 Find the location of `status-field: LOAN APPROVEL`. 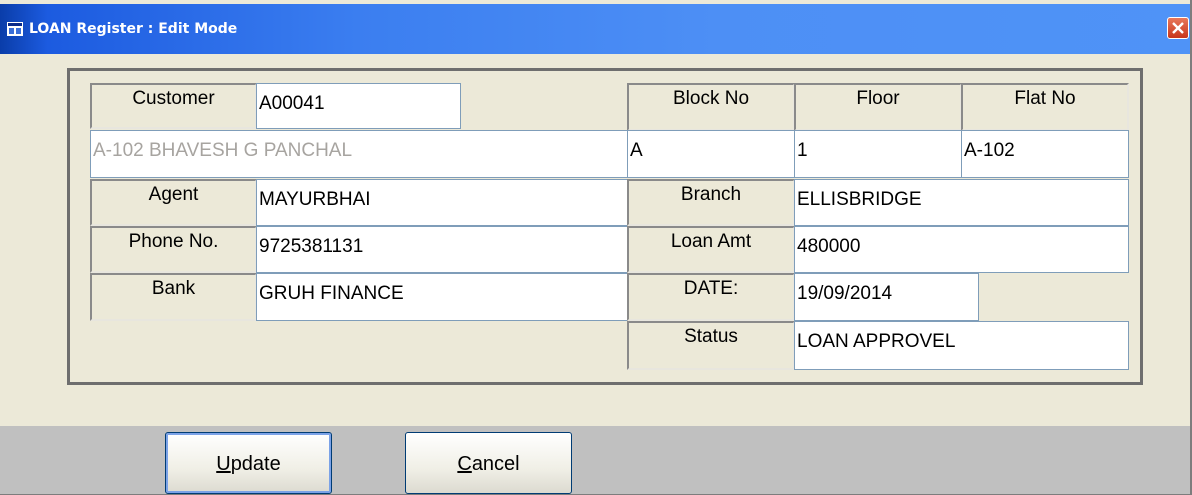

status-field: LOAN APPROVEL is located at coordinates (961, 345).